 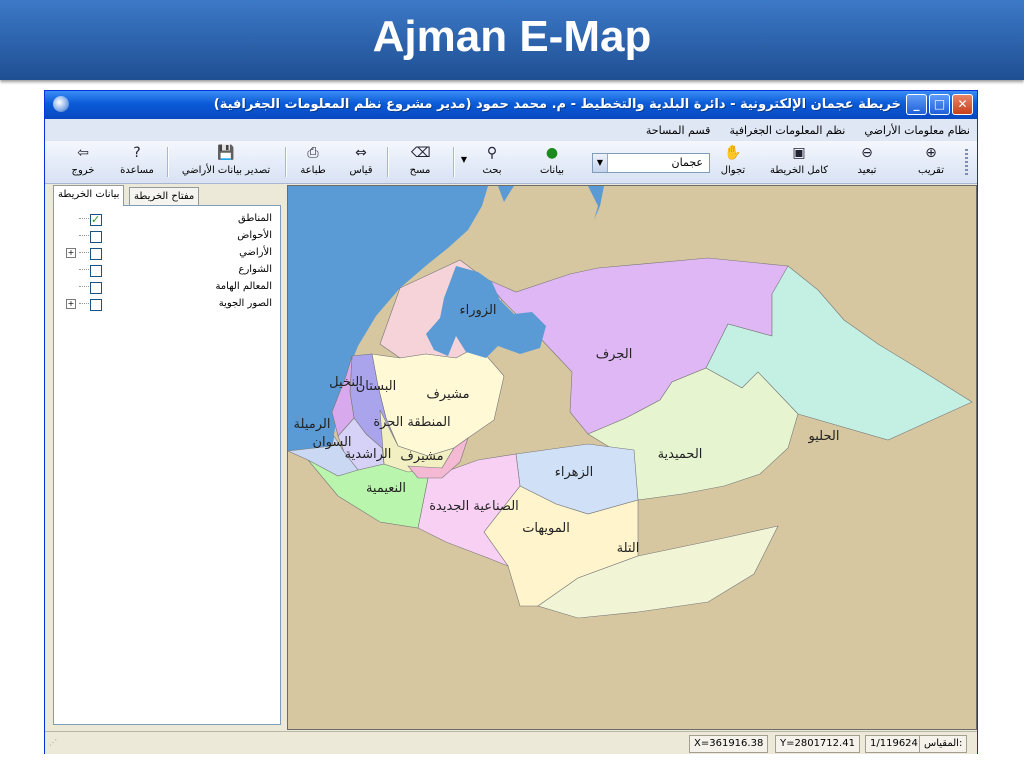 I want to click on label-rumailah: الرميلة, so click(x=312, y=424).